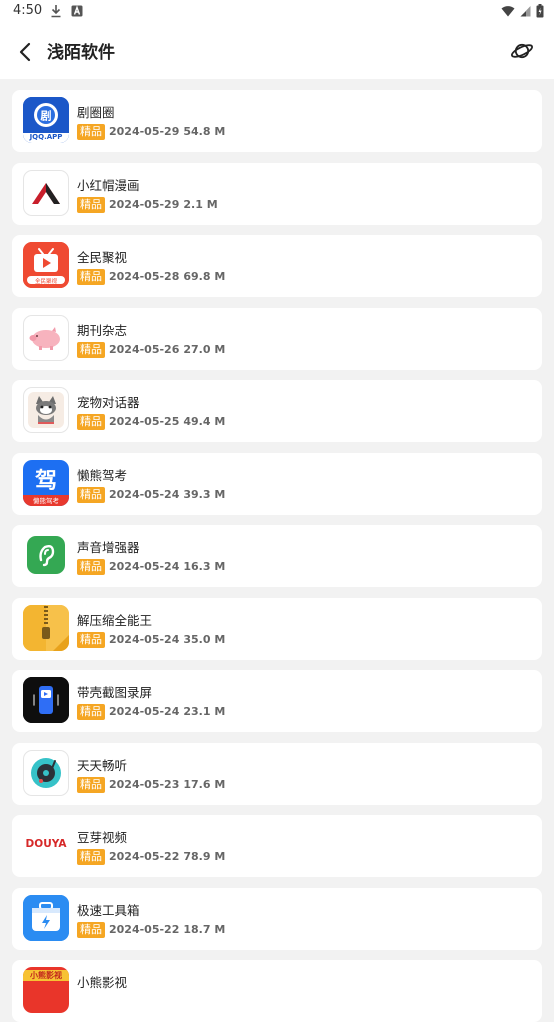 The width and height of the screenshot is (554, 1022). What do you see at coordinates (204, 276) in the screenshot?
I see `app-size: 69.8 M` at bounding box center [204, 276].